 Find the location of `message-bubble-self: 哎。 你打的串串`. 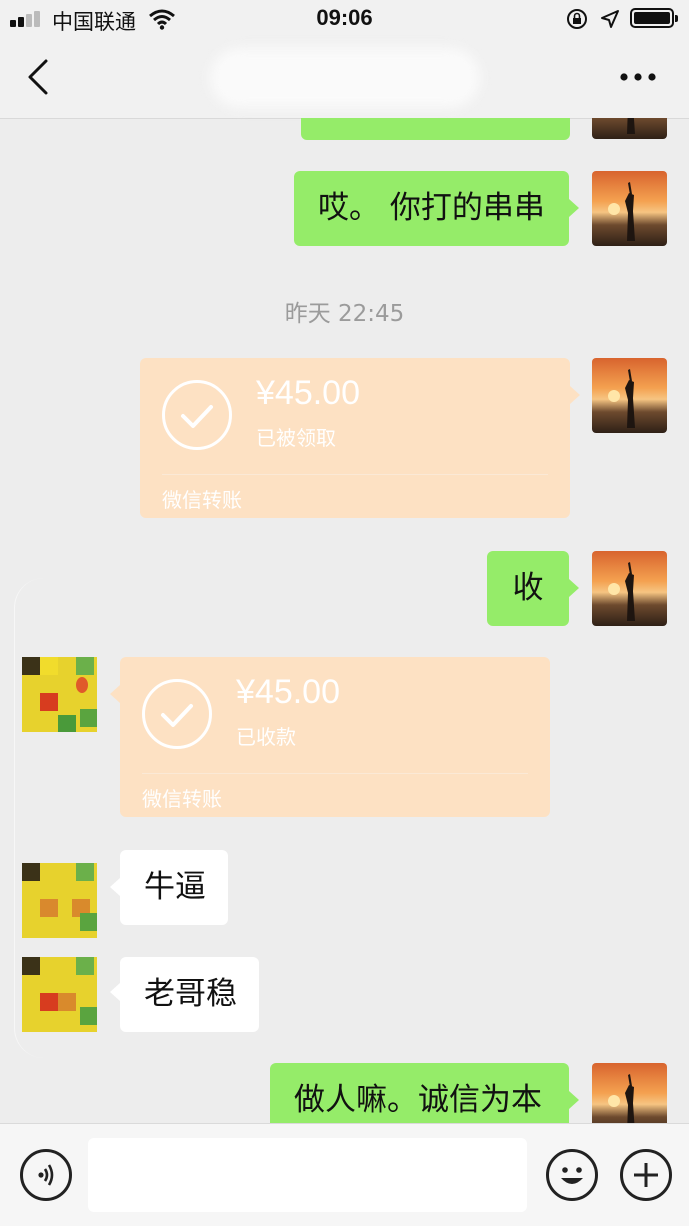

message-bubble-self: 哎。 你打的串串 is located at coordinates (431, 208).